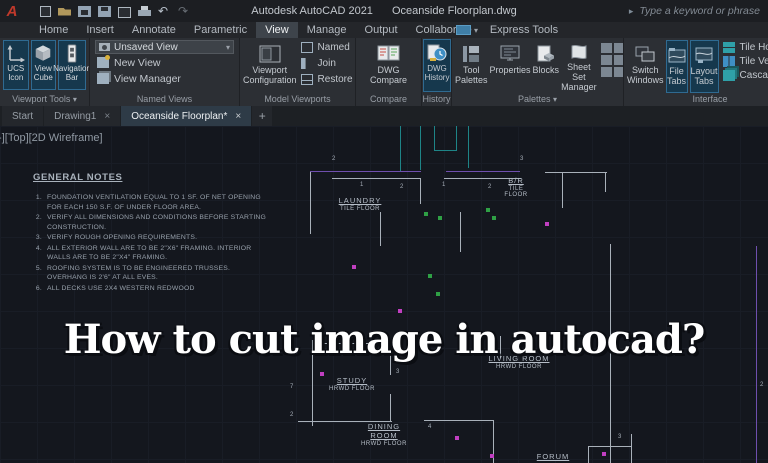 This screenshot has height=463, width=768. Describe the element at coordinates (436, 99) in the screenshot. I see `panel-label: History` at that location.